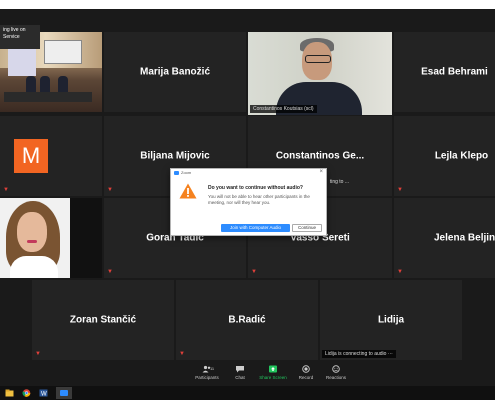 Image resolution: width=495 pixels, height=400 pixels. What do you see at coordinates (359, 354) in the screenshot?
I see `connecting-label: Lidija is connecting to audio ···` at bounding box center [359, 354].